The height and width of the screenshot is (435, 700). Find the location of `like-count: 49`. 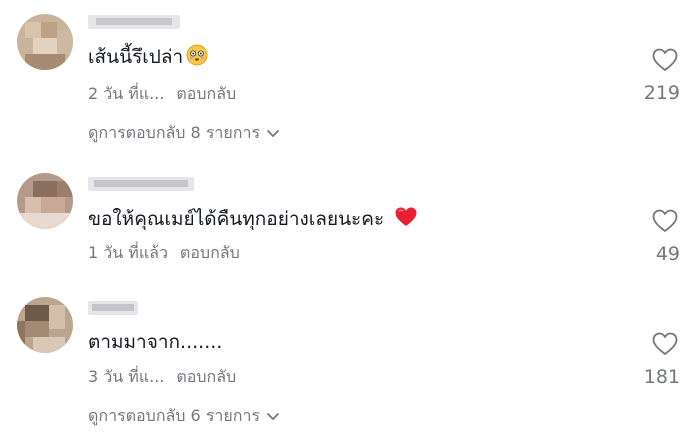

like-count: 49 is located at coordinates (667, 254).